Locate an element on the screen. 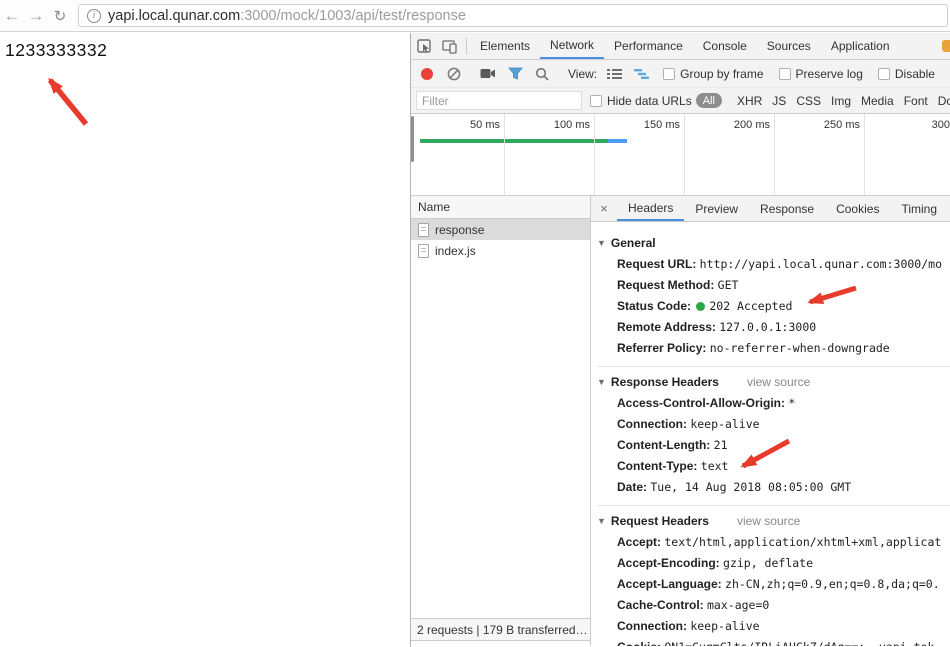 The image size is (950, 647). tab-elements: Elements is located at coordinates (505, 46).